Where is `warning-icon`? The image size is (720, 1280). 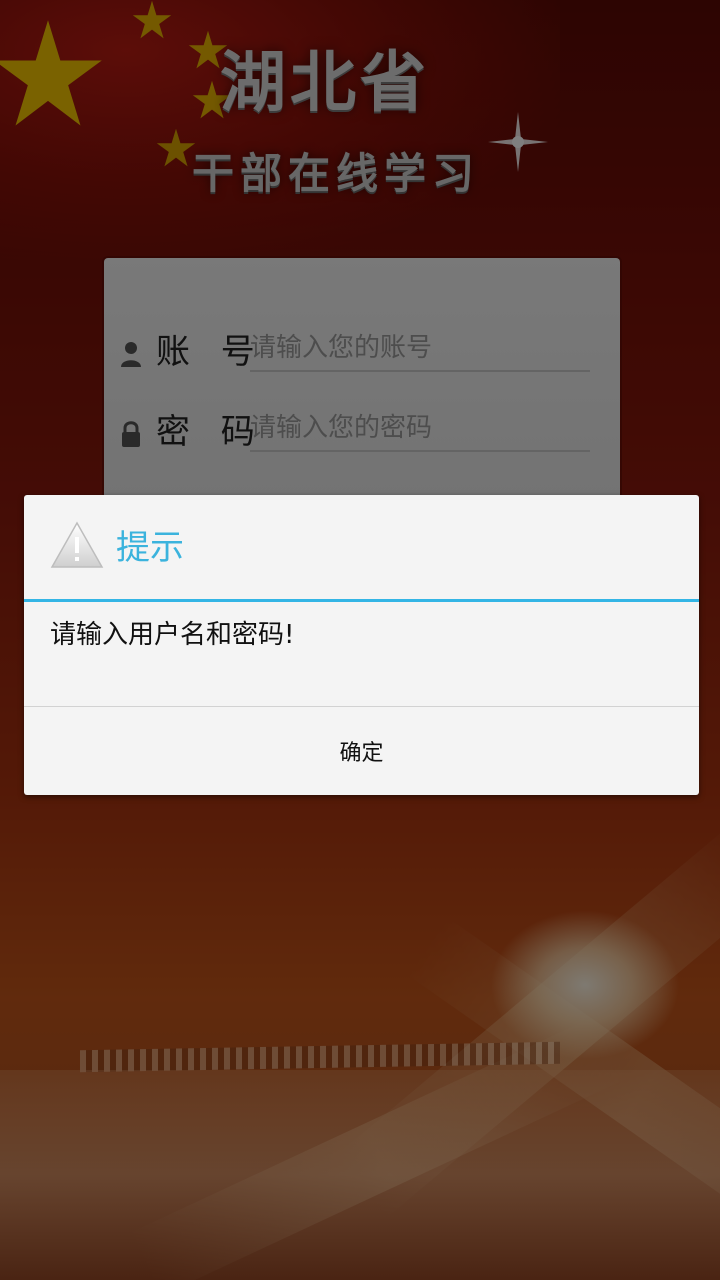
warning-icon is located at coordinates (77, 544).